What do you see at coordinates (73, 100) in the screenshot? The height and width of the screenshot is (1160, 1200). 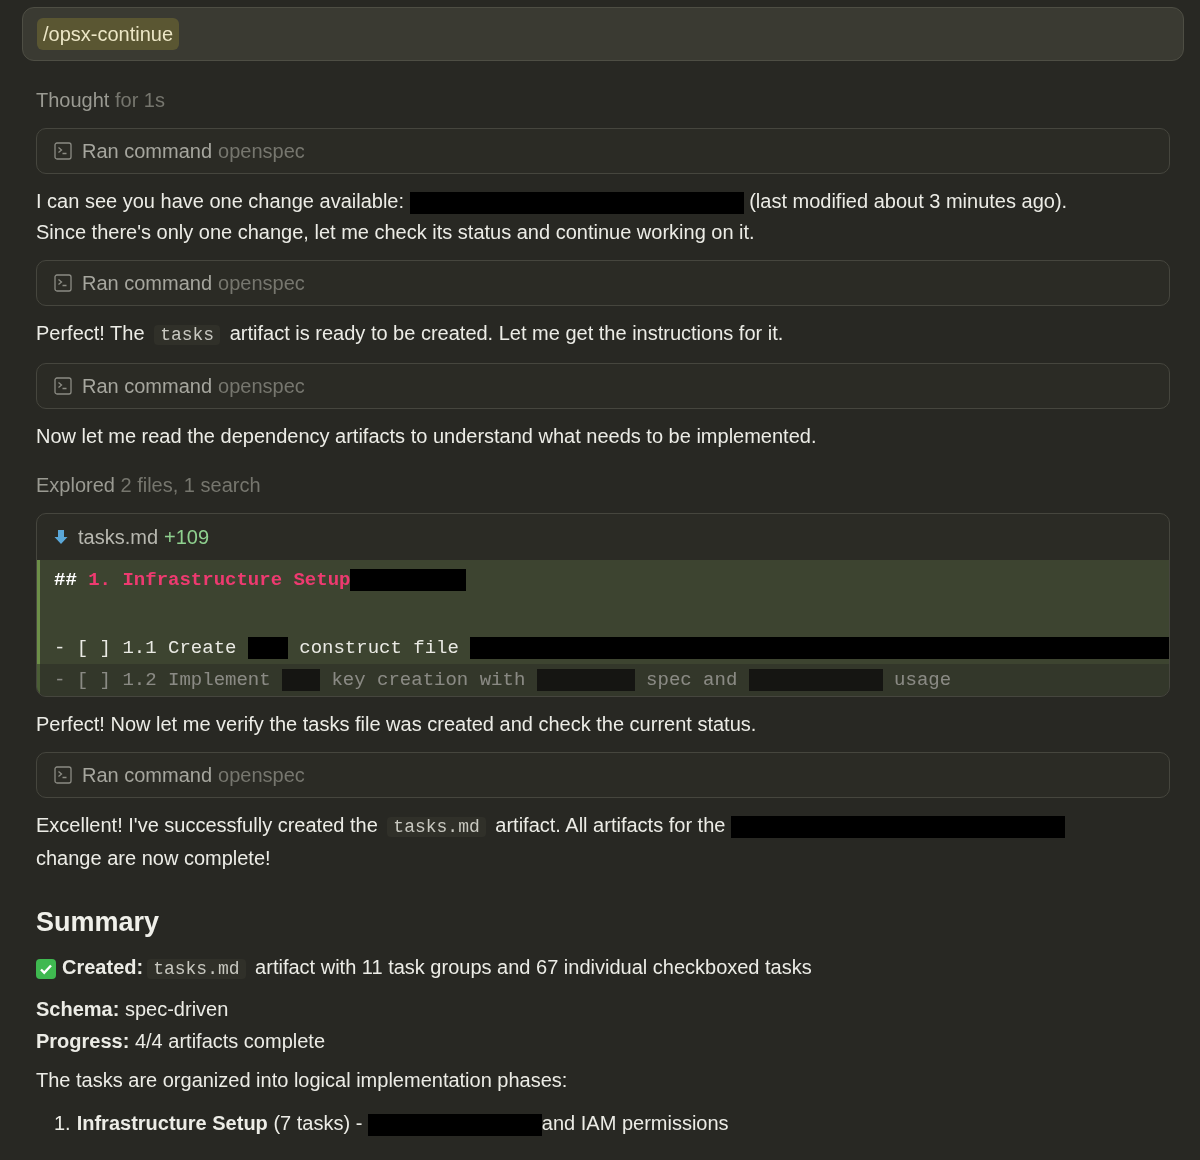 I see `status-label: Thought` at bounding box center [73, 100].